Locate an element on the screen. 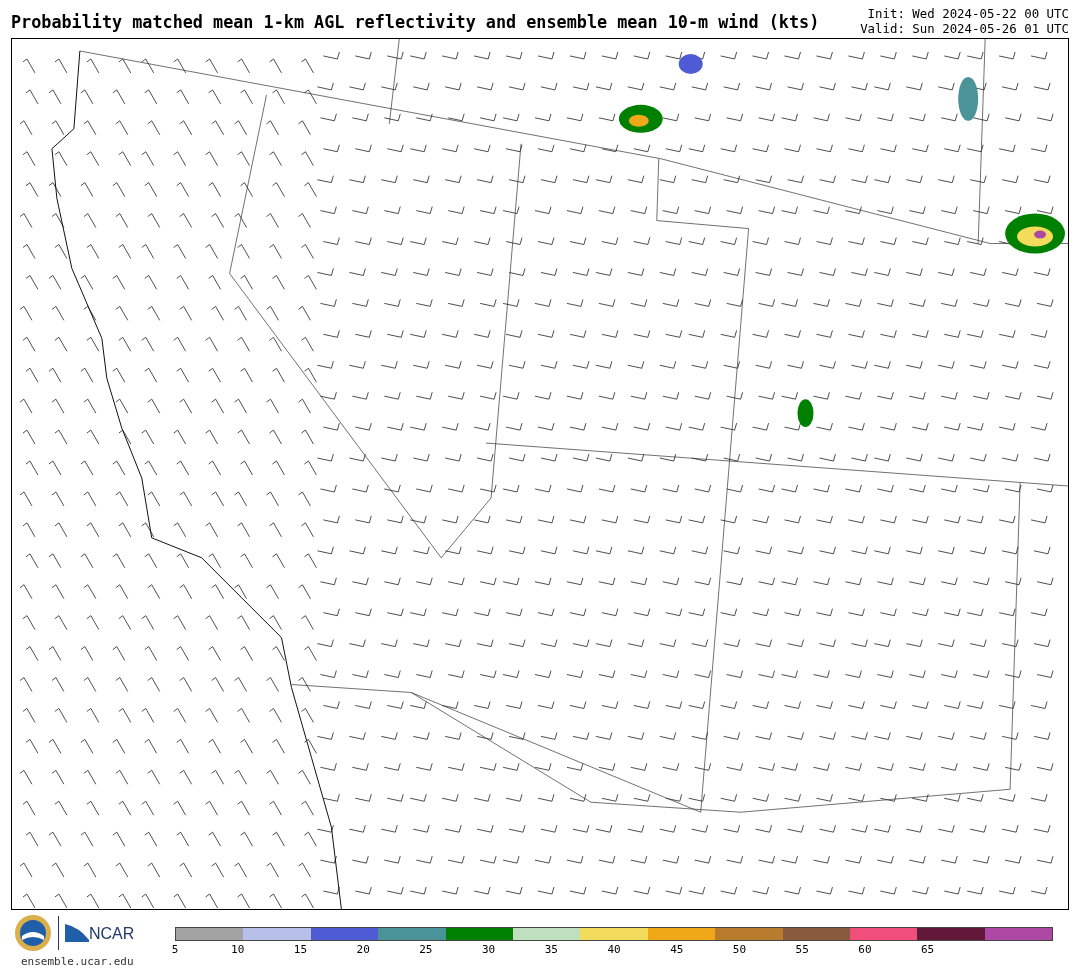 The width and height of the screenshot is (1080, 973). wave-icon is located at coordinates (77, 933).